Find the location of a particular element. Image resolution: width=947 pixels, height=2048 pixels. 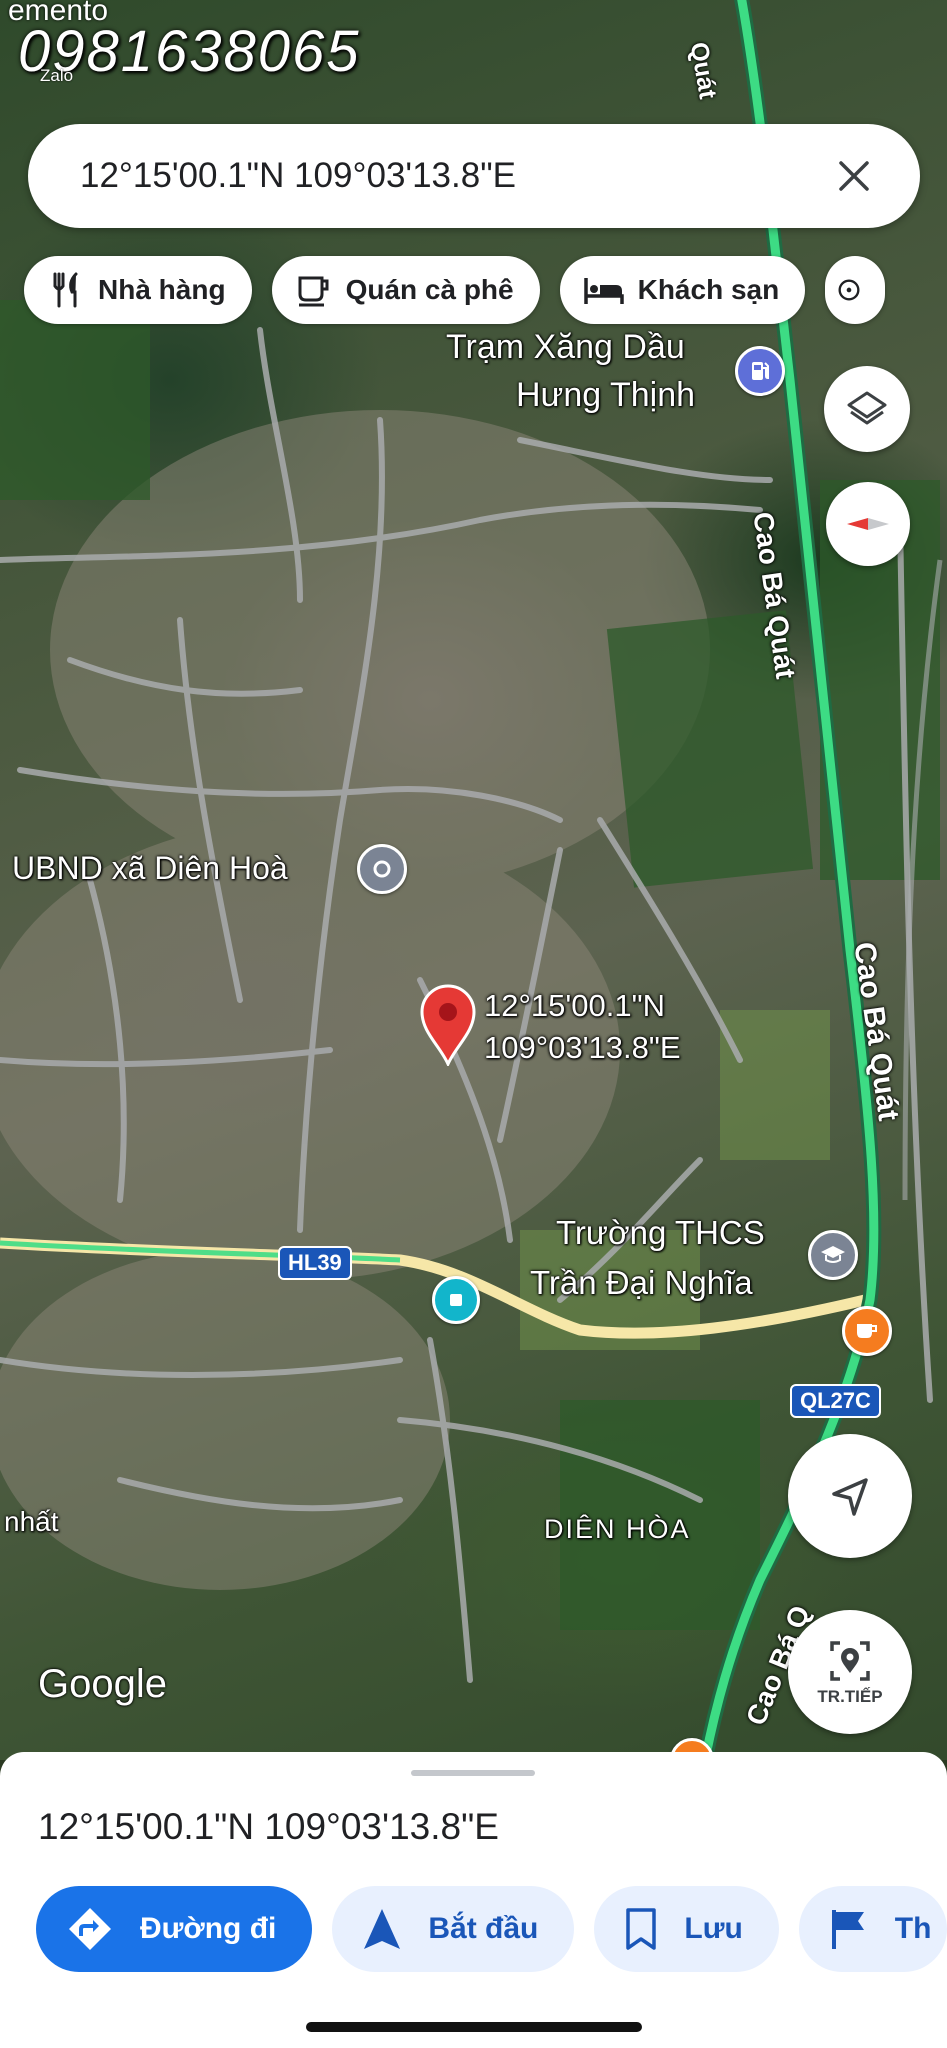

pin-longitude: 109°03'13.8"E is located at coordinates (582, 1047).